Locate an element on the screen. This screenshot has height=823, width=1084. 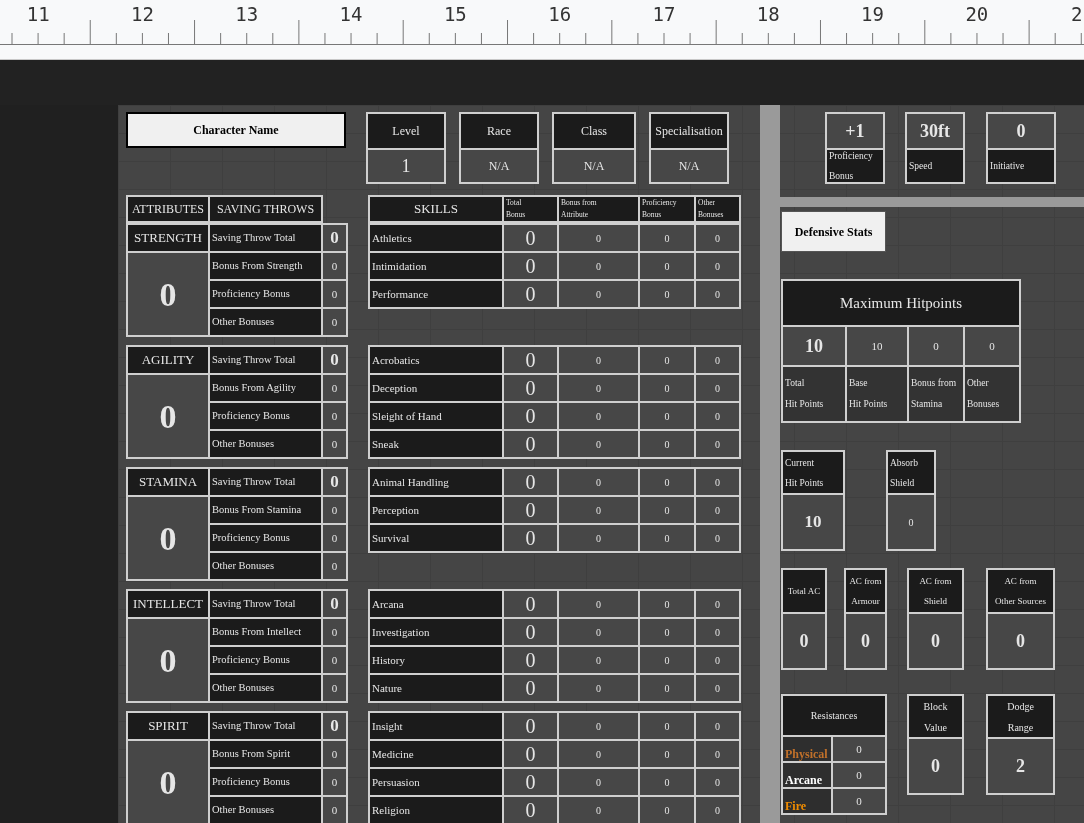
stat-label-cell: Absorb Shield is located at coordinates (911, 472).